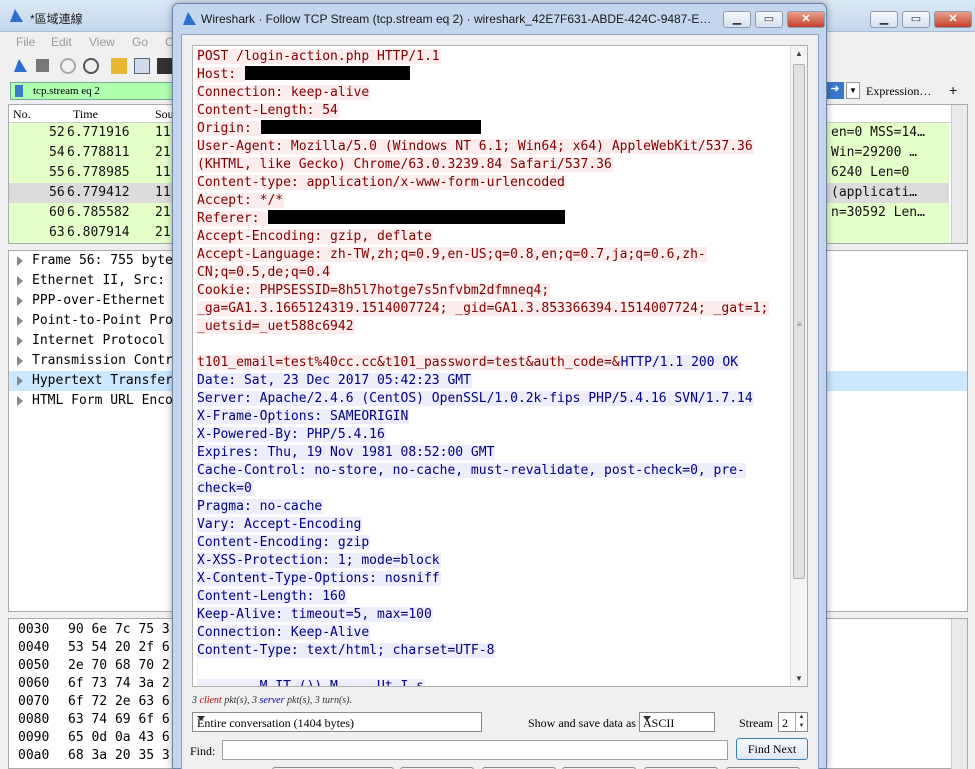  What do you see at coordinates (493, 93) in the screenshot?
I see `stream-line: Connection: keep-alive` at bounding box center [493, 93].